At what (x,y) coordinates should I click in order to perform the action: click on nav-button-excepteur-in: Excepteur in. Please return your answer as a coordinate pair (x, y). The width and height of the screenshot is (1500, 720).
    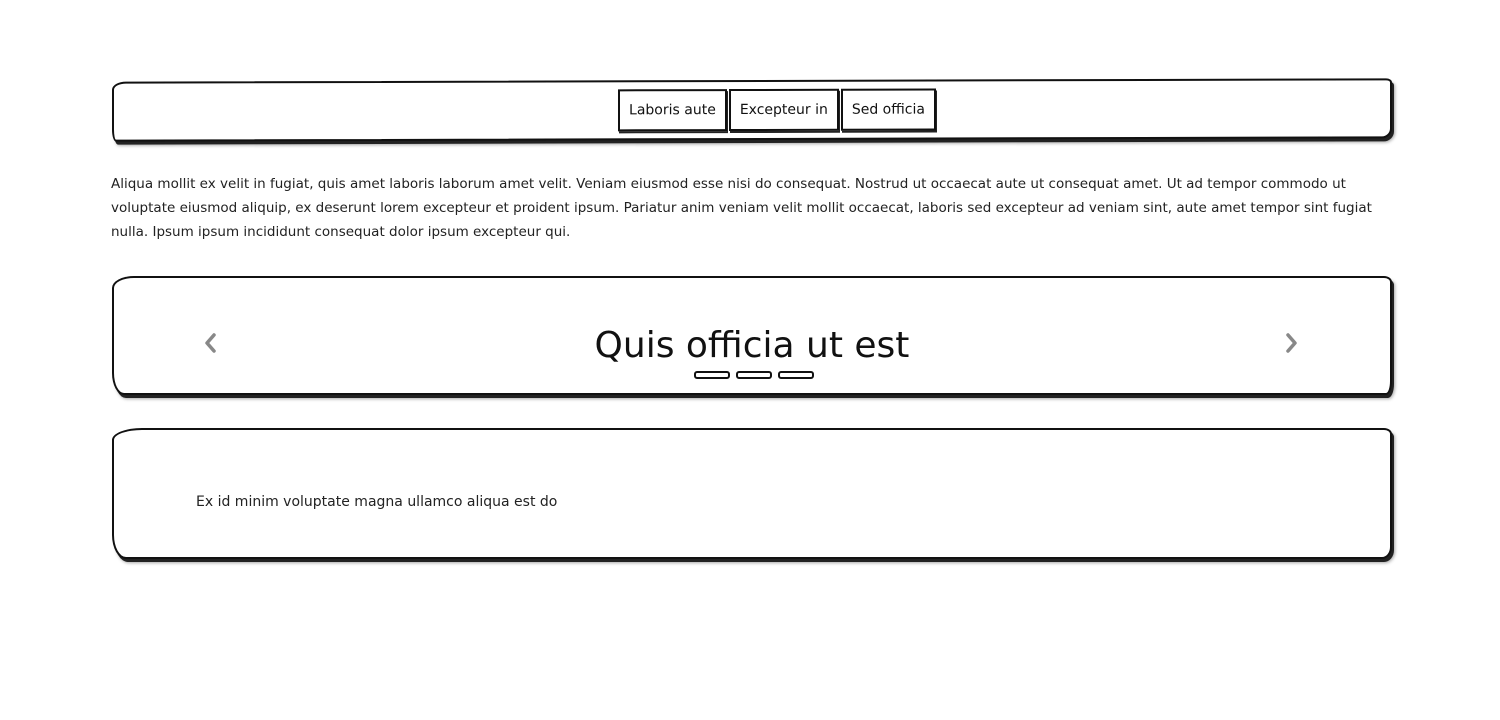
    Looking at the image, I should click on (783, 110).